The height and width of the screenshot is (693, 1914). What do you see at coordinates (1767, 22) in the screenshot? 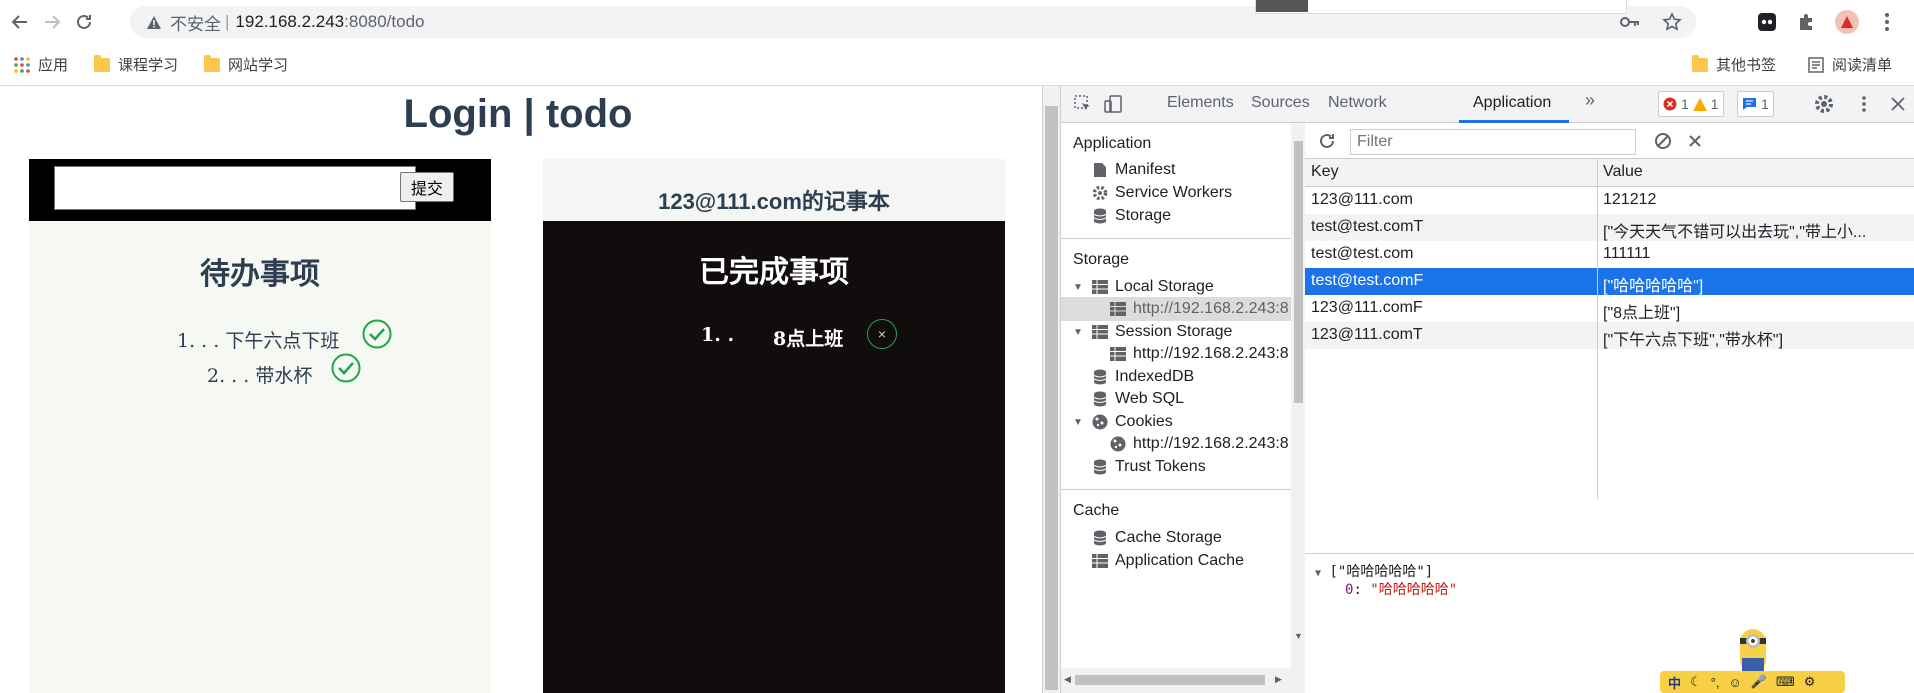
I see `extension-dark-icon` at bounding box center [1767, 22].